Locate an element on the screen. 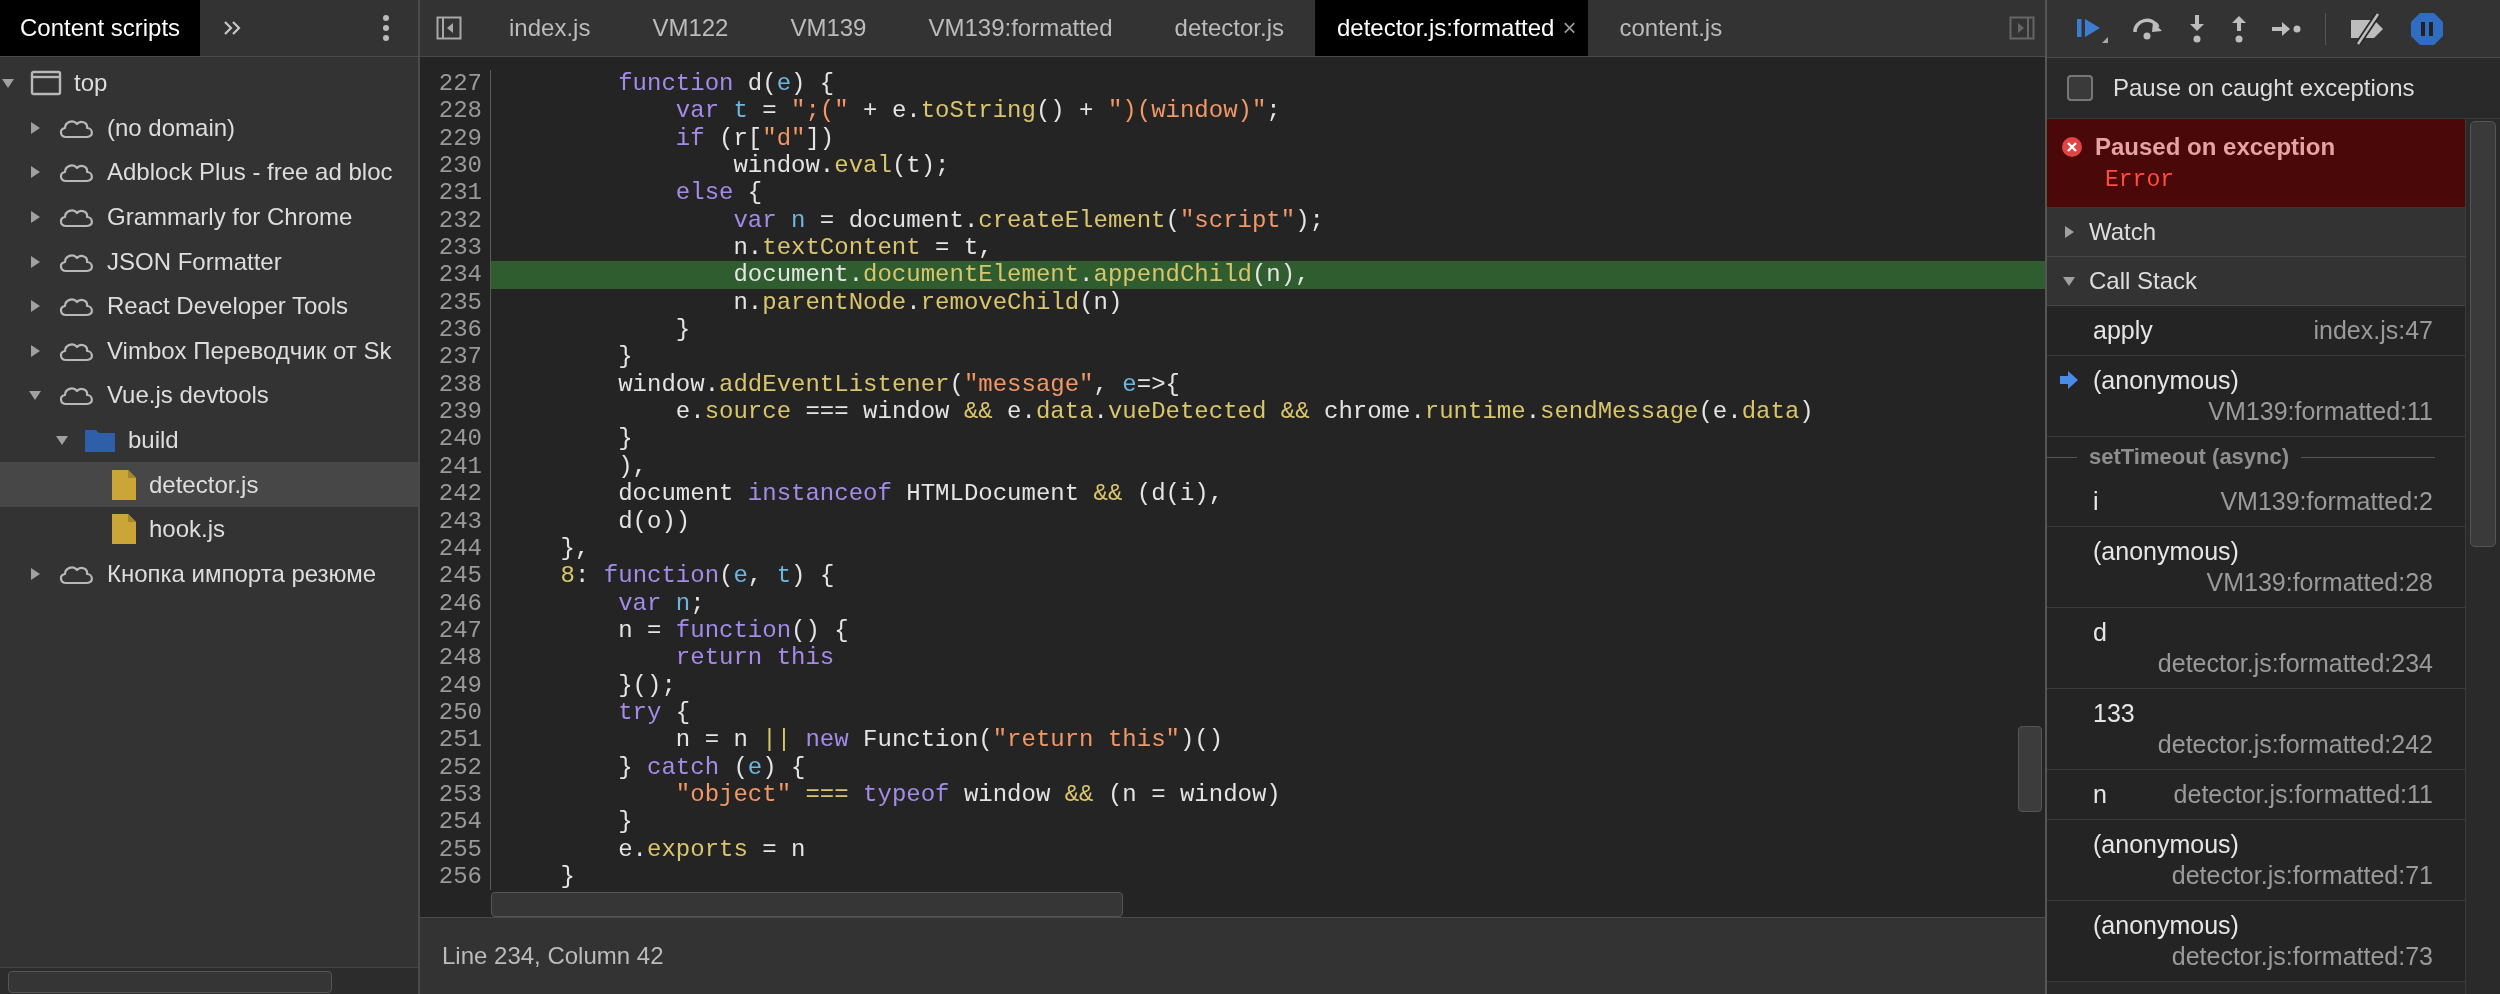 Image resolution: width=2500 pixels, height=994 pixels. function-name: n is located at coordinates (2100, 794).